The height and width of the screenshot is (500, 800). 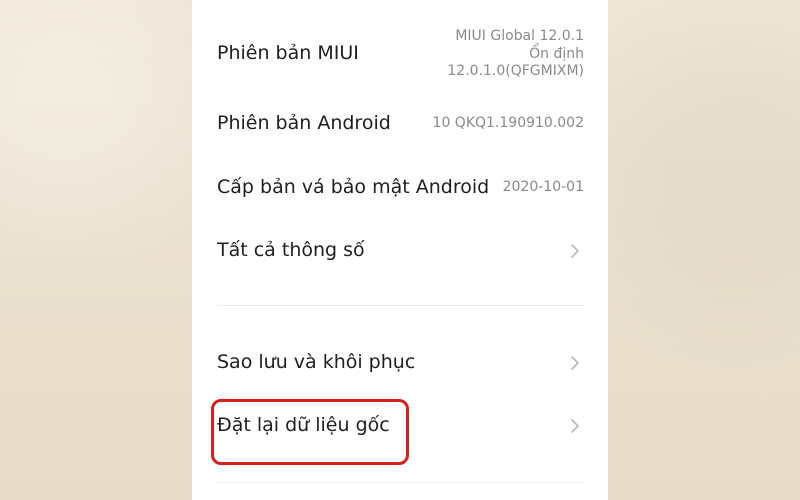 What do you see at coordinates (515, 71) in the screenshot?
I see `miui-version-value-line-3: 12.0.1.0(QFGMIXM)` at bounding box center [515, 71].